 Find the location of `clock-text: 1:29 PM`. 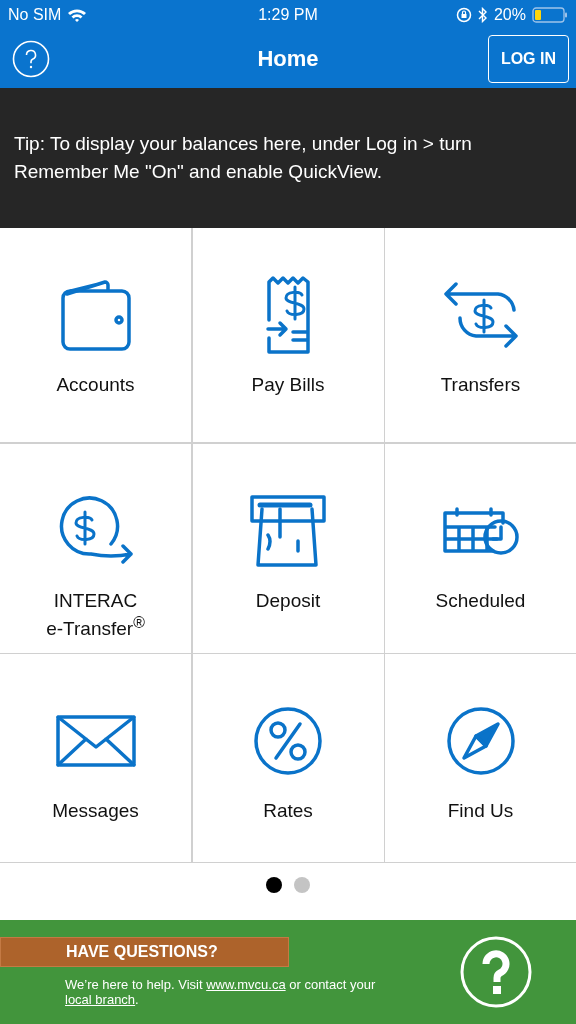

clock-text: 1:29 PM is located at coordinates (288, 15).